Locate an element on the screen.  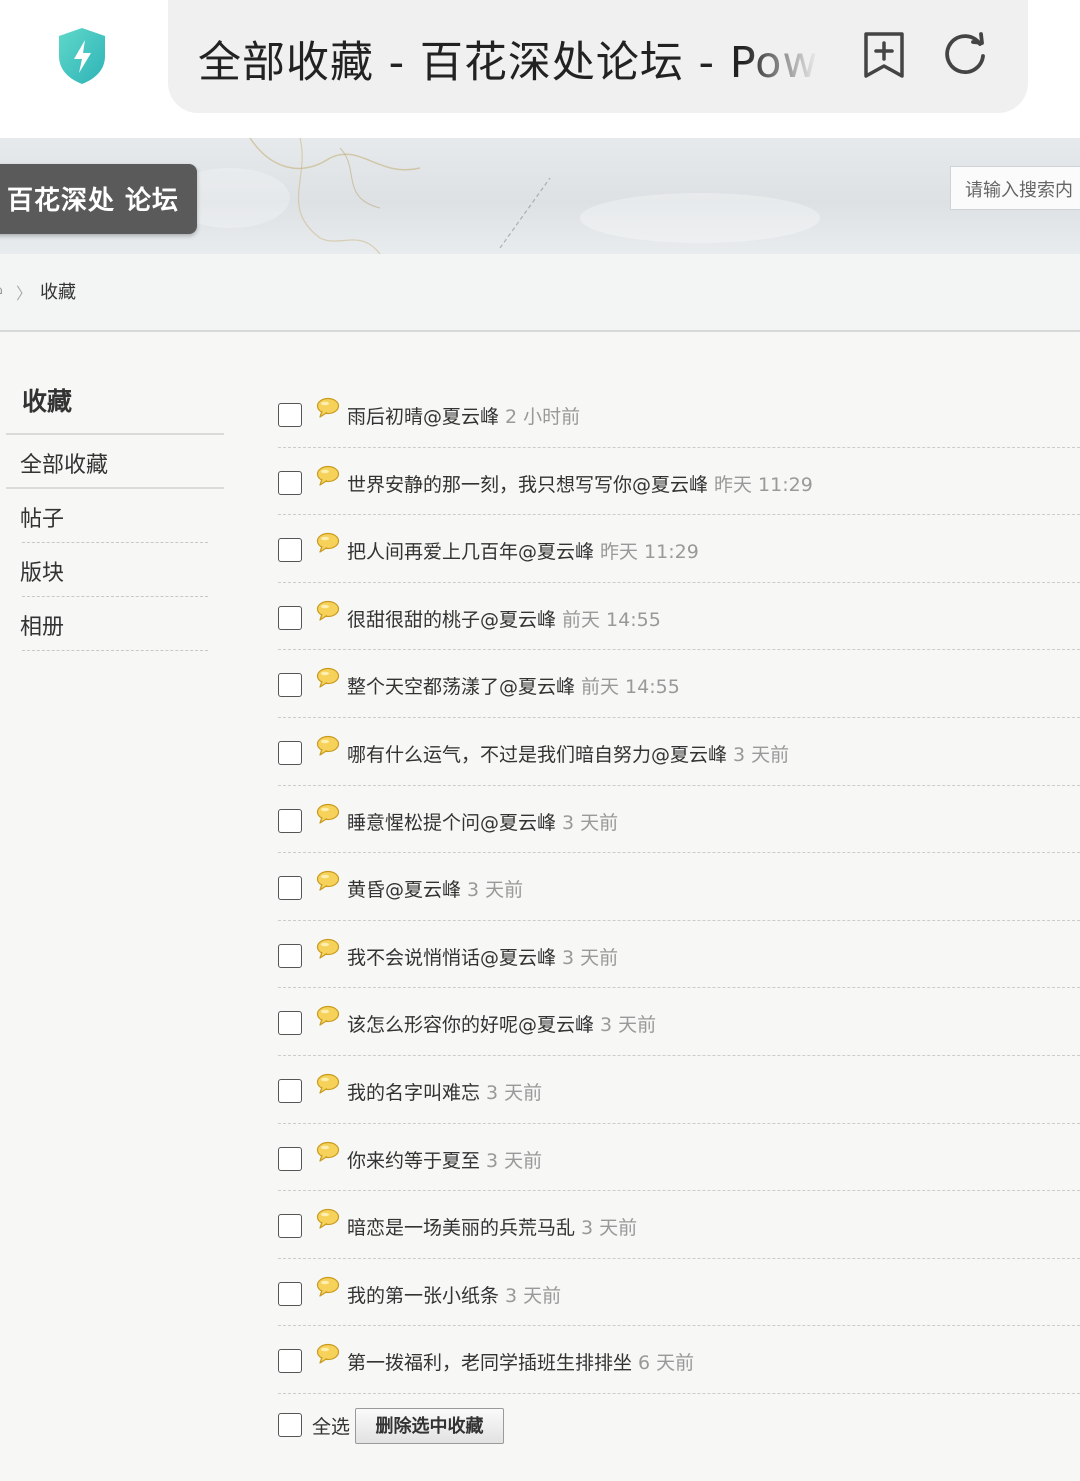
favorite-row: 雨后初晴@夏云峰 2 小时前 is located at coordinates (679, 414).